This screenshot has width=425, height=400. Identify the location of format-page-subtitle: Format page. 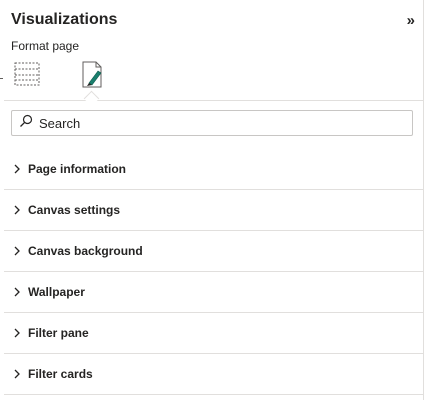
(45, 46).